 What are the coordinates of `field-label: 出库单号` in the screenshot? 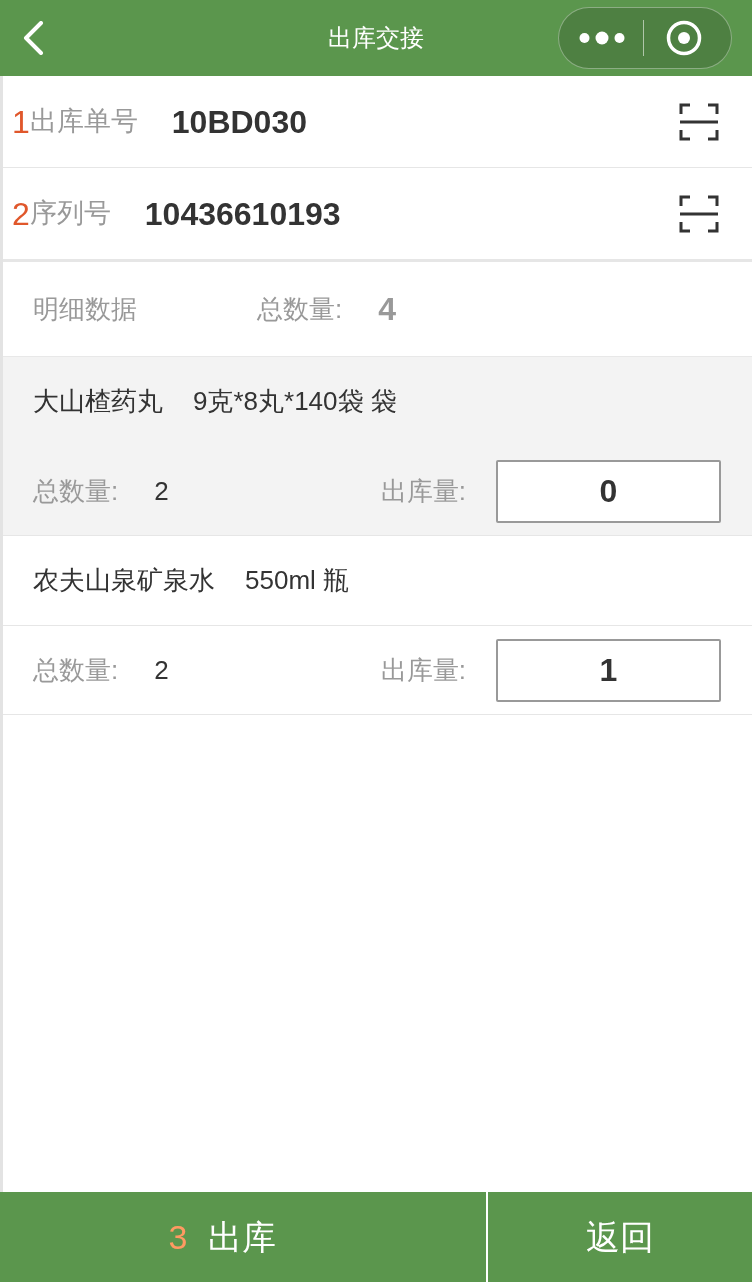 It's located at (83, 122).